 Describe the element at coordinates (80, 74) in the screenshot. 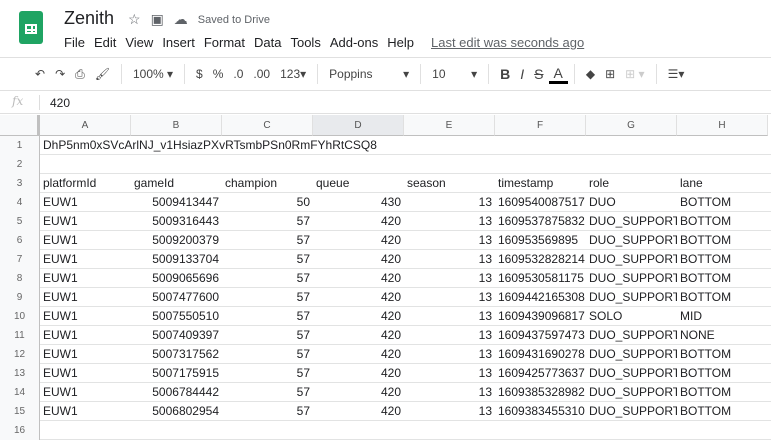

I see `print-icon: ⎙` at that location.